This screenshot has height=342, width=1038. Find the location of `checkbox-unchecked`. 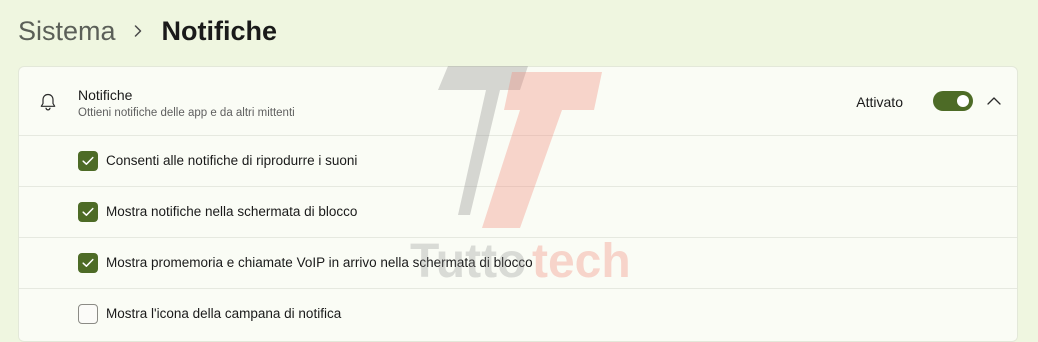

checkbox-unchecked is located at coordinates (88, 314).